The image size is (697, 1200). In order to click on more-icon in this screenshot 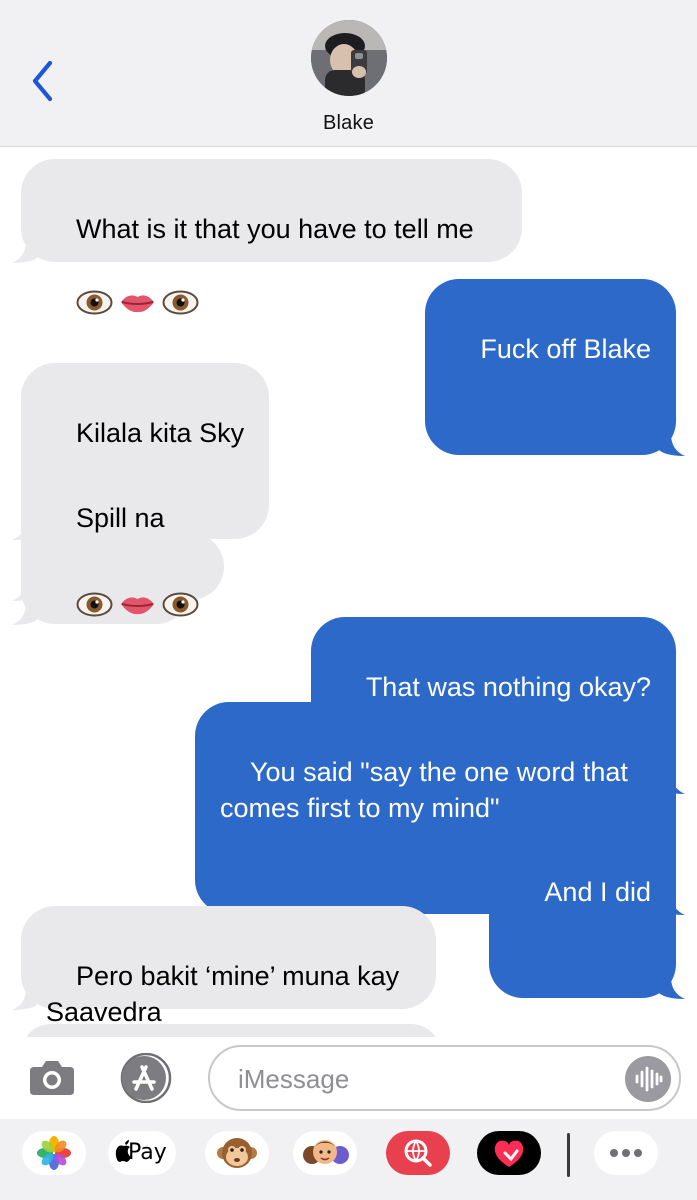, I will do `click(626, 1153)`.